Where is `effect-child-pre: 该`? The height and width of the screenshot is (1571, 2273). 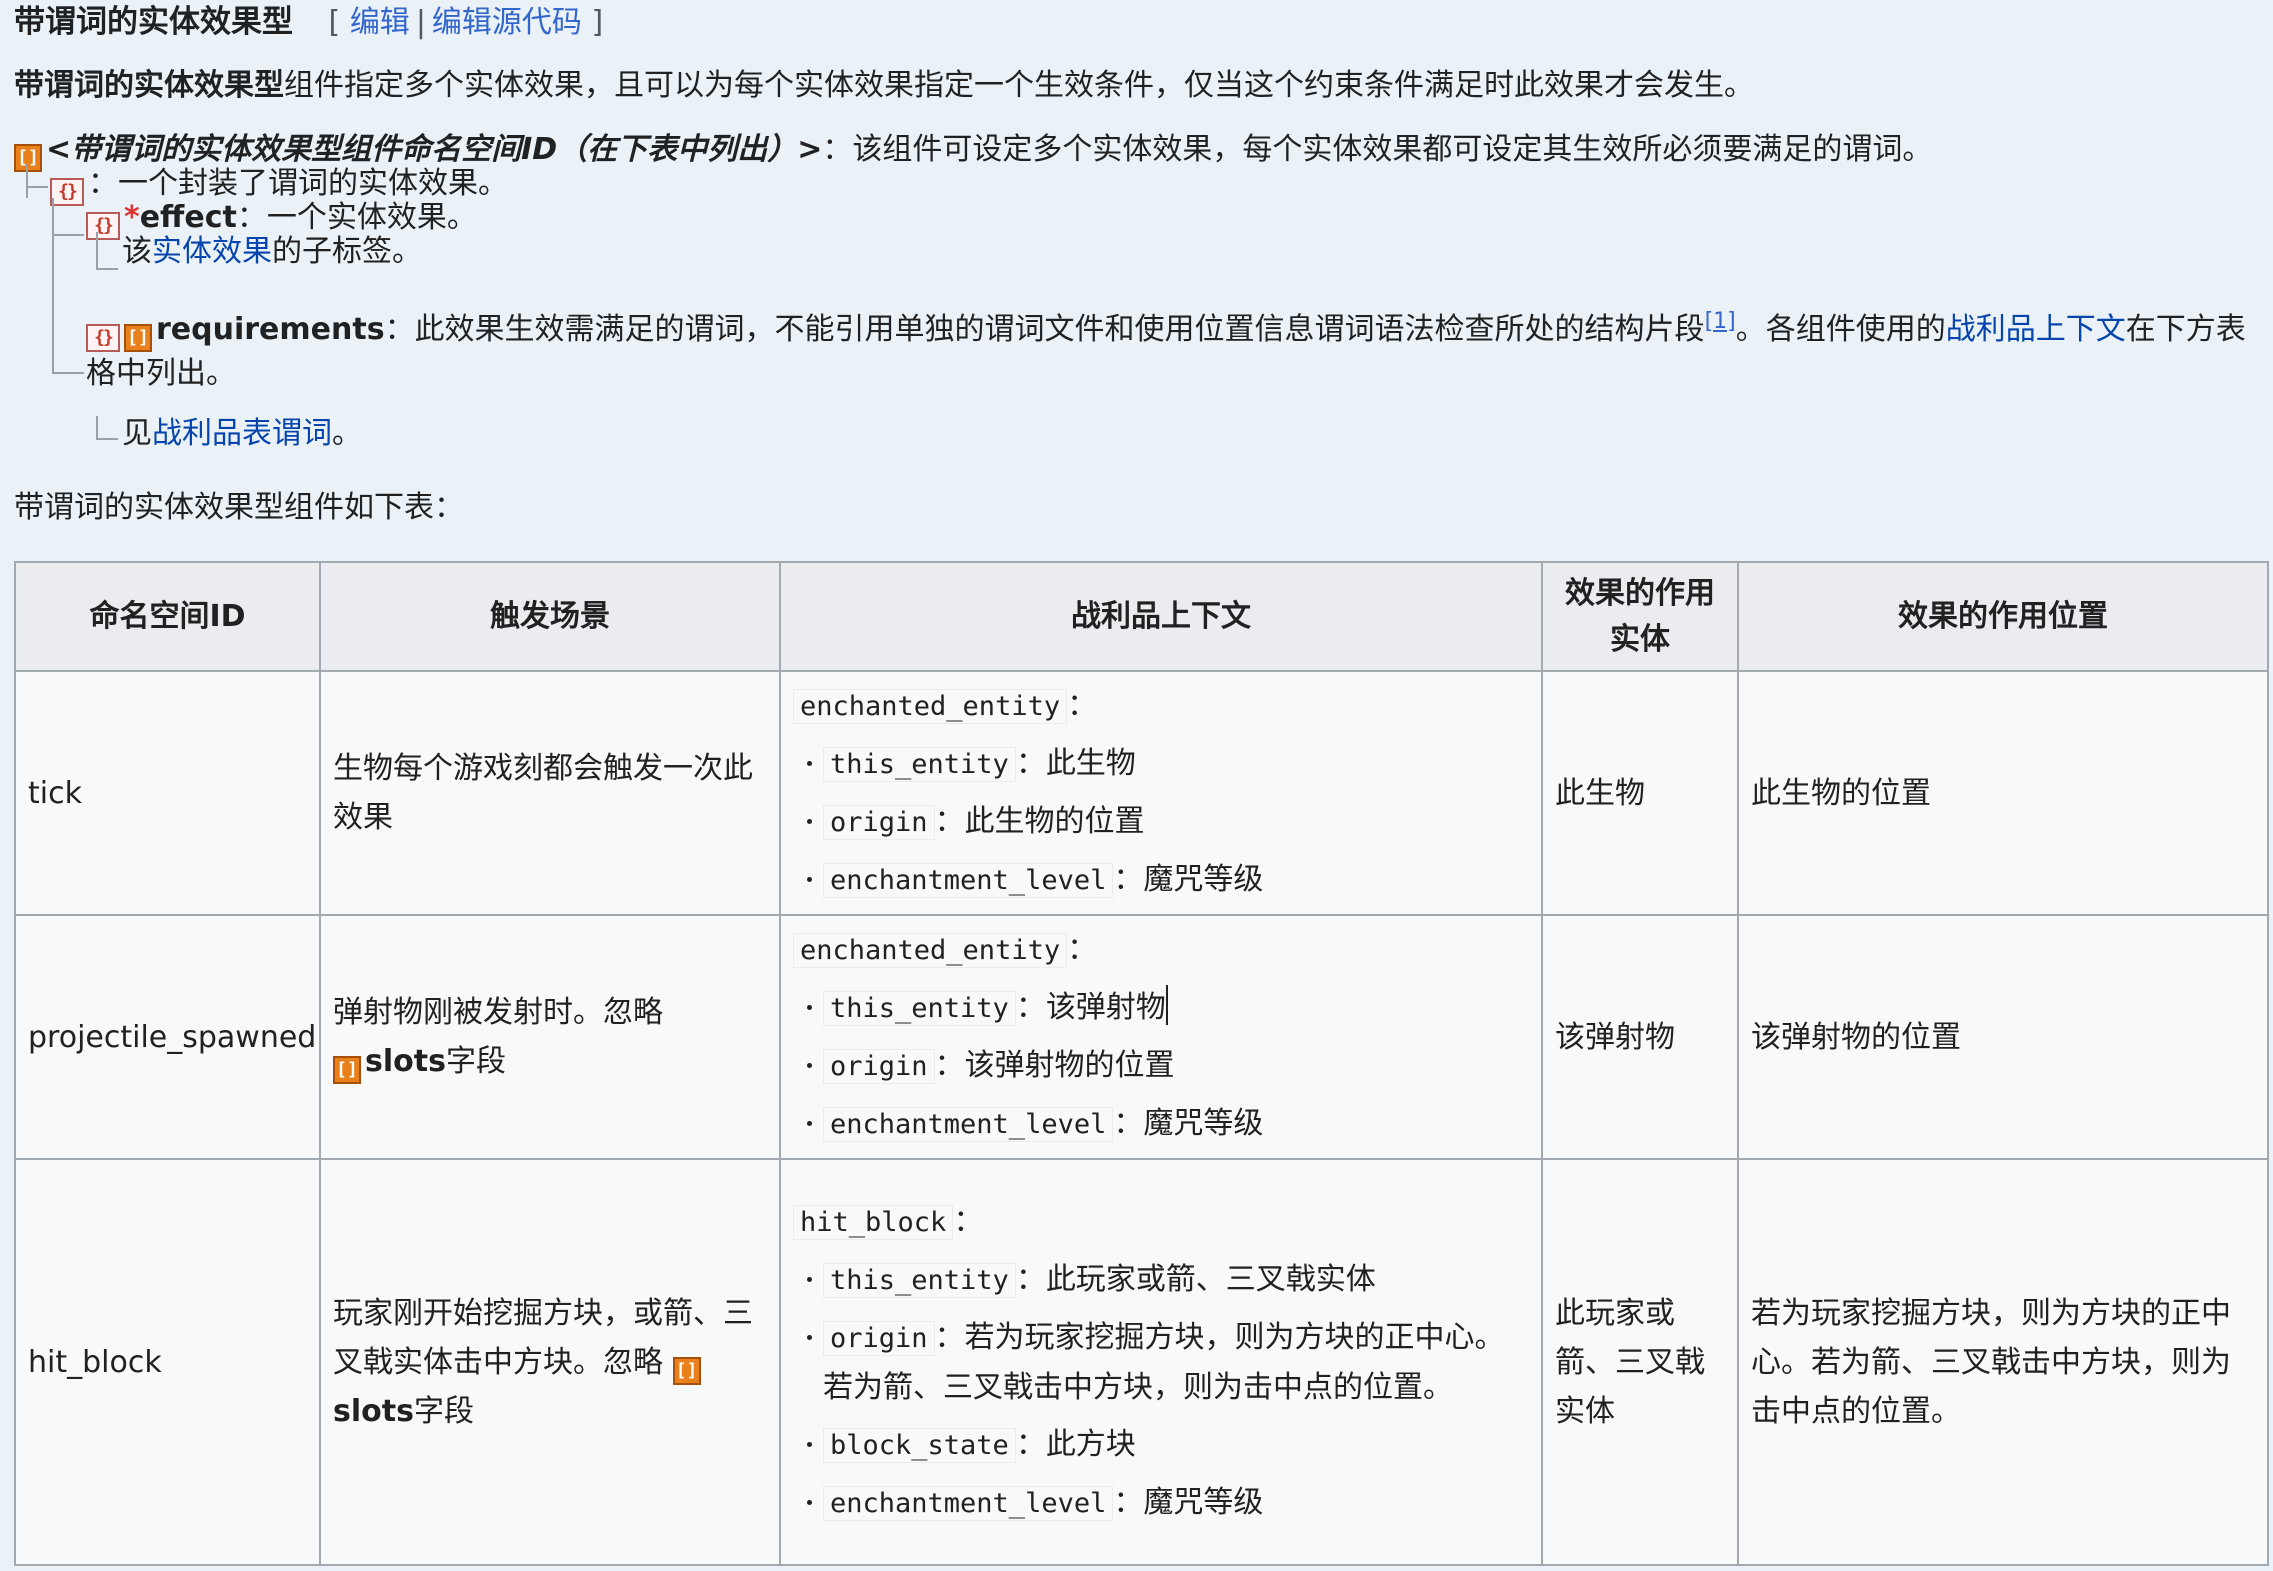
effect-child-pre: 该 is located at coordinates (137, 251).